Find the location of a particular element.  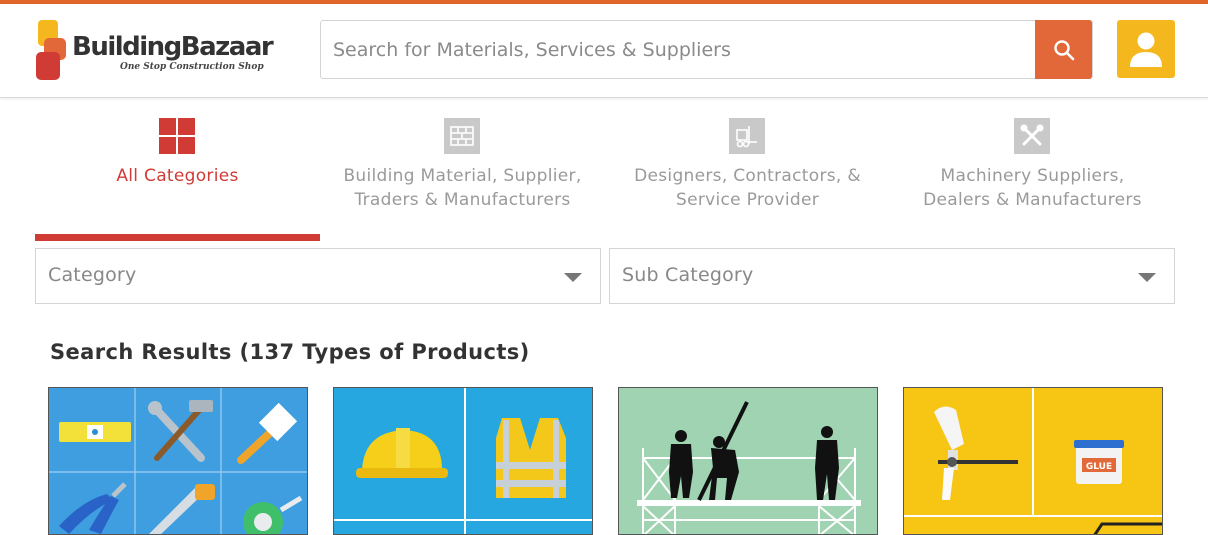

scaffolding-workers-image is located at coordinates (748, 461).